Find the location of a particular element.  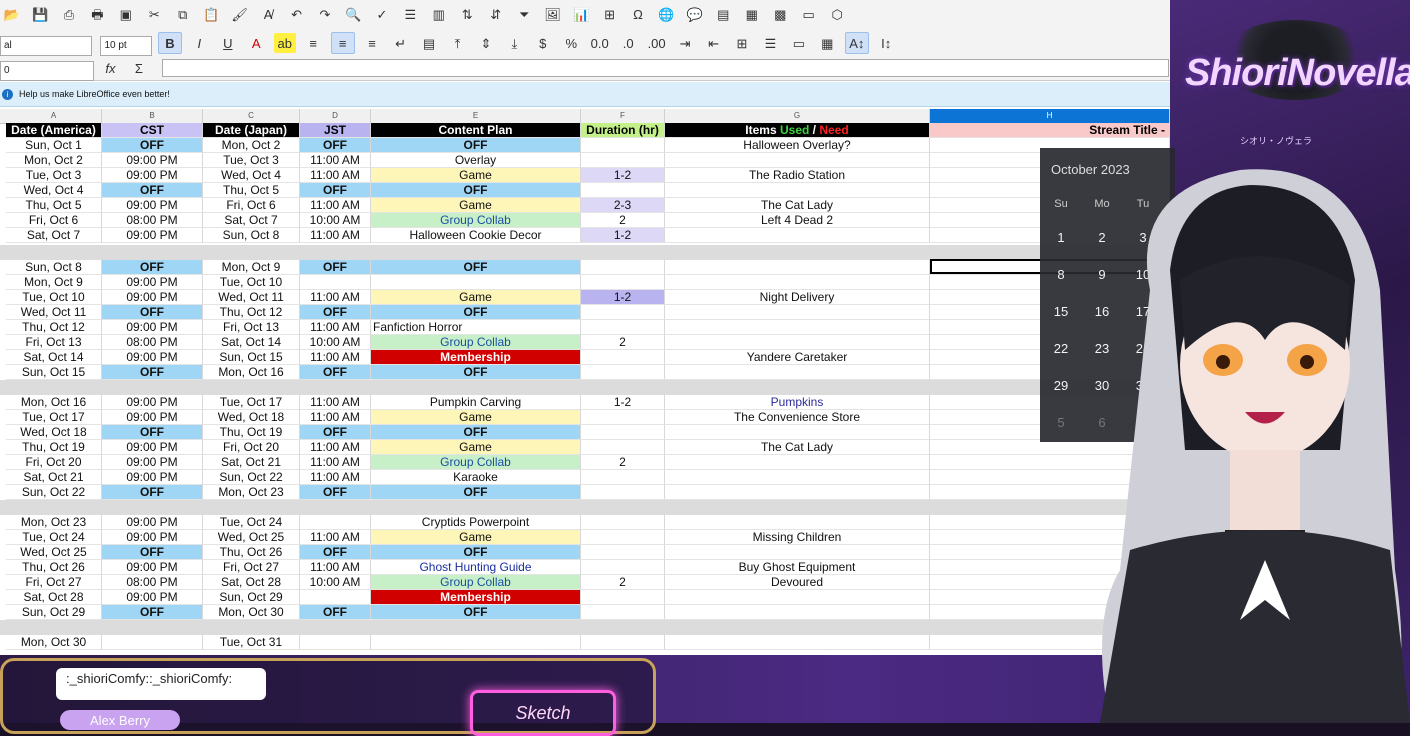

column-header-d: D is located at coordinates (335, 116).